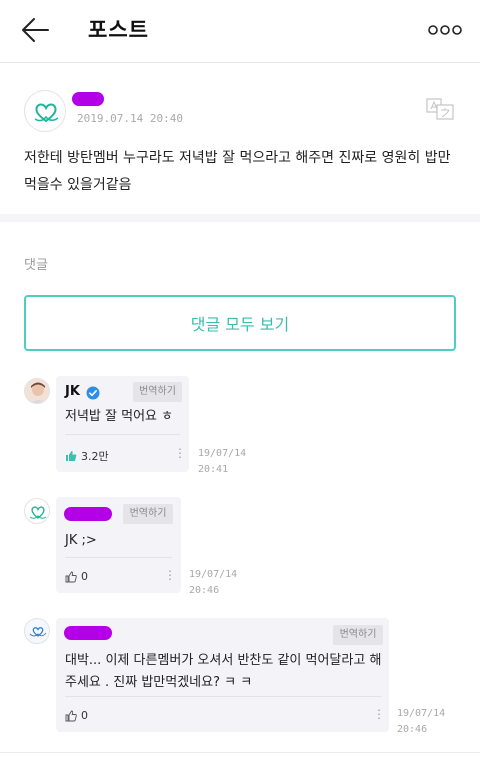 This screenshot has width=480, height=757. Describe the element at coordinates (222, 462) in the screenshot. I see `comment-date: 19/07/14 20:41` at that location.